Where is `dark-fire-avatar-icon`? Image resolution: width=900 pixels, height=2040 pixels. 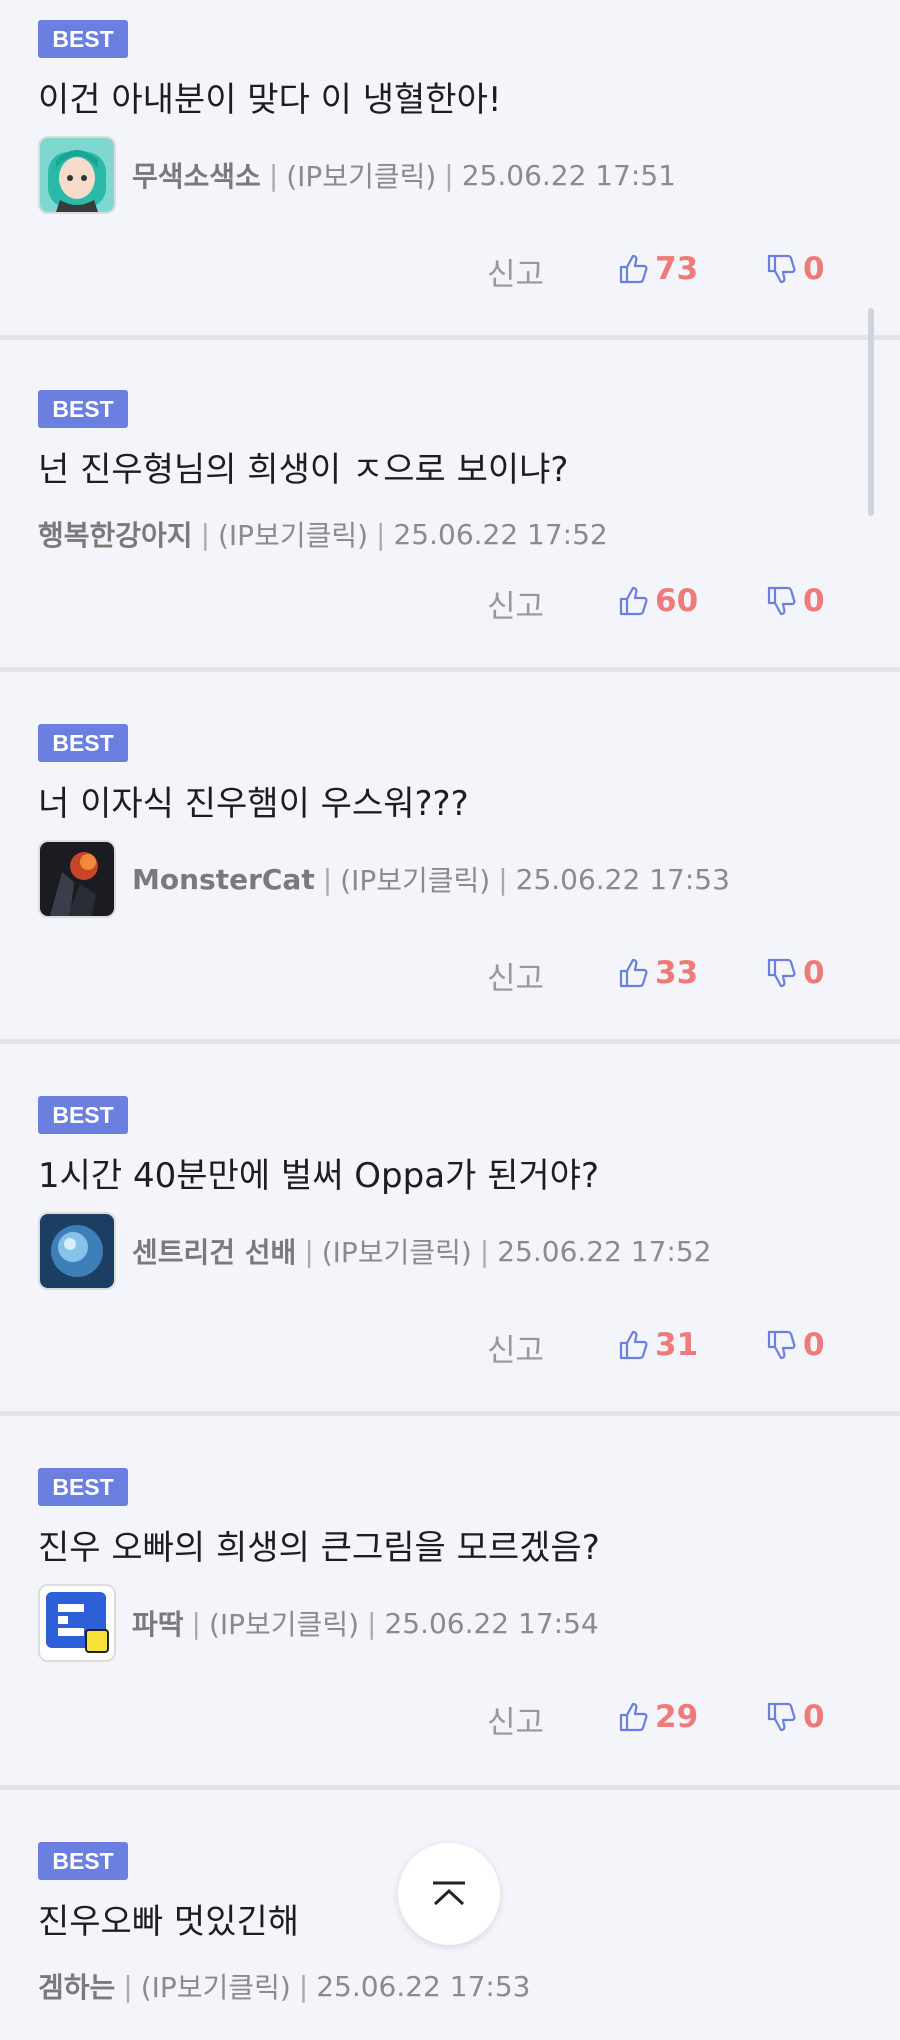
dark-fire-avatar-icon is located at coordinates (77, 879).